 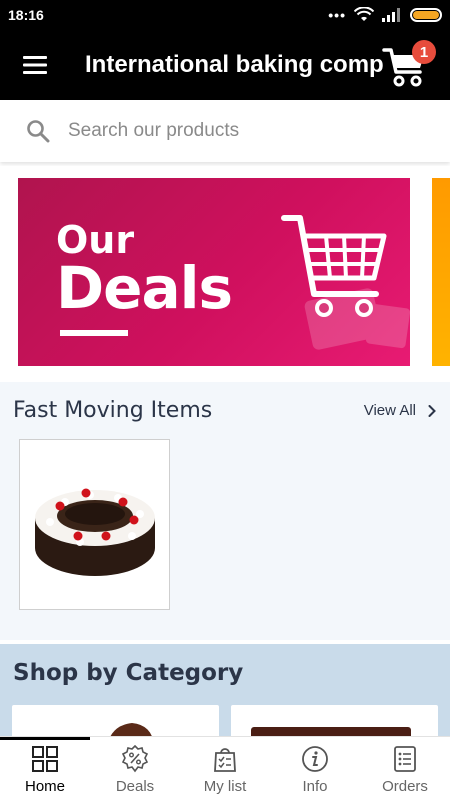 What do you see at coordinates (45, 738) in the screenshot?
I see `active-tab-indicator` at bounding box center [45, 738].